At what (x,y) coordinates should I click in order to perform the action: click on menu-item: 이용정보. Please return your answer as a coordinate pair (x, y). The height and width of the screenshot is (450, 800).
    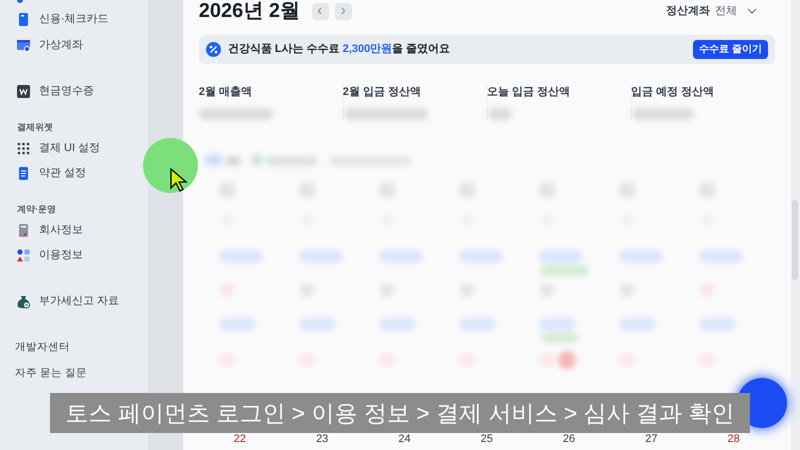
    Looking at the image, I should click on (61, 255).